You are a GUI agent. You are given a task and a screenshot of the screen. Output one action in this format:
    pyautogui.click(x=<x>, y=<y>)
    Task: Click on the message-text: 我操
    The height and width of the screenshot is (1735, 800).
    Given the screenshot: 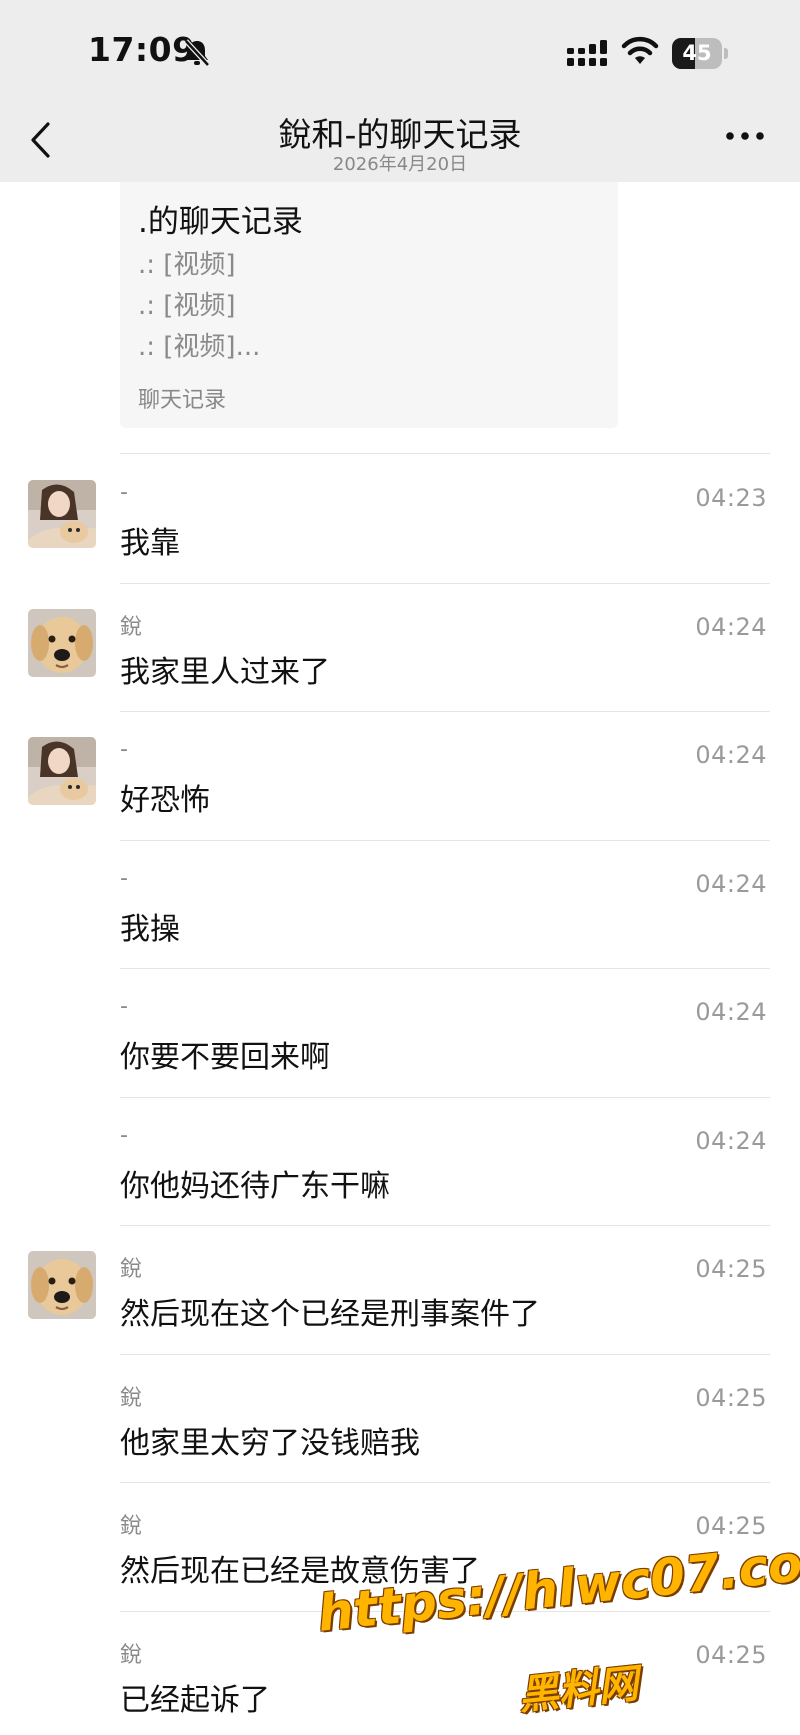 What is the action you would take?
    pyautogui.click(x=150, y=929)
    